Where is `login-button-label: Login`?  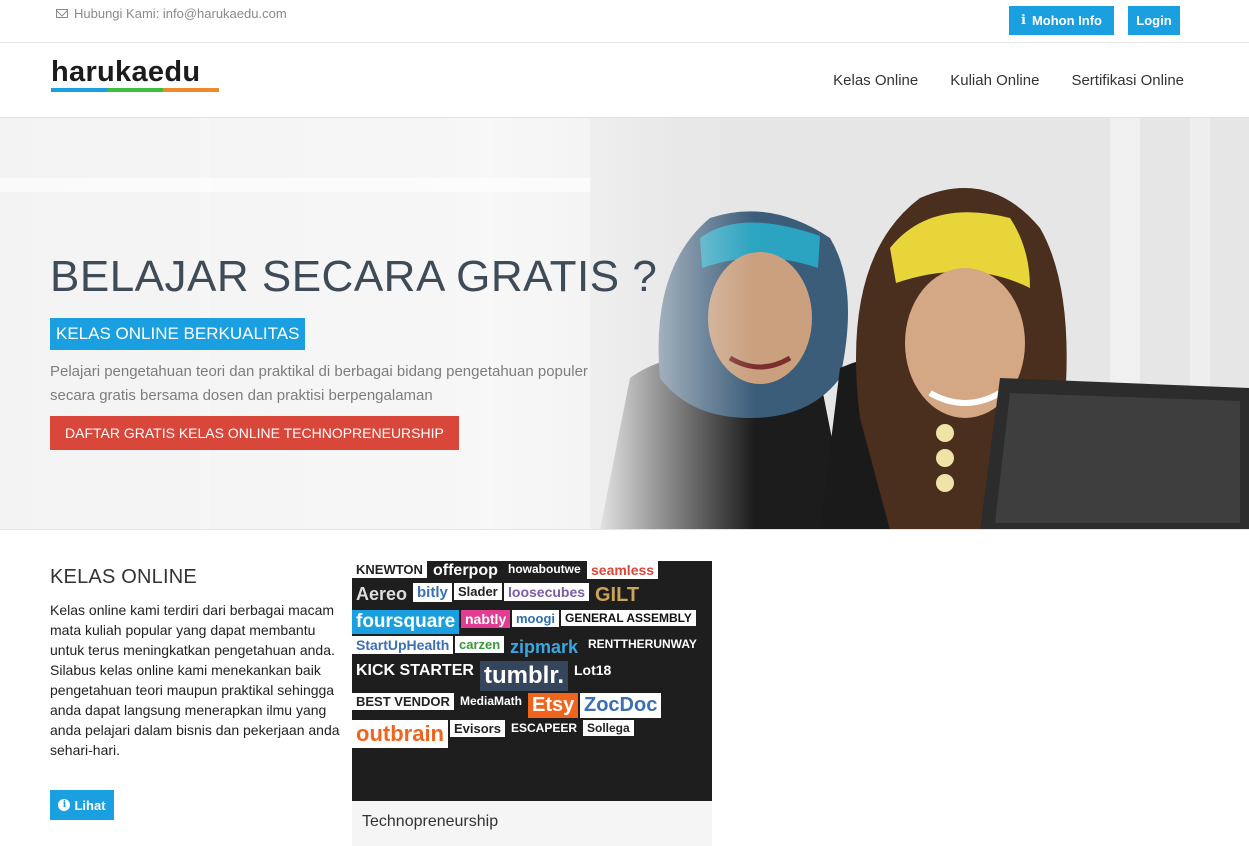 login-button-label: Login is located at coordinates (1154, 20).